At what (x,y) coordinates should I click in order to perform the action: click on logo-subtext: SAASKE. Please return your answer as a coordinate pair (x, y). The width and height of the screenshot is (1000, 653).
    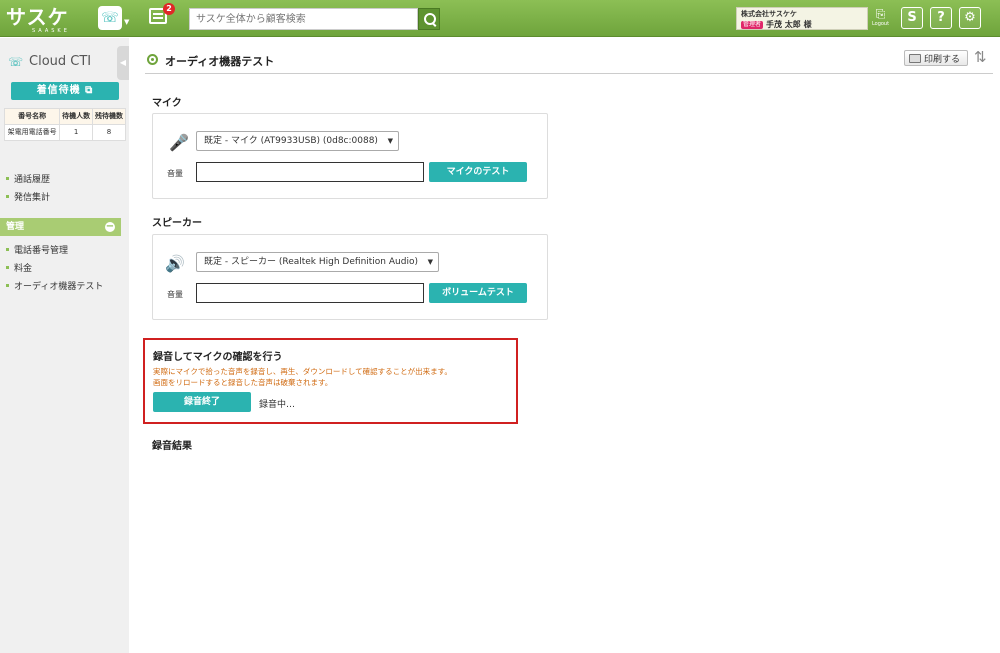
    Looking at the image, I should click on (51, 31).